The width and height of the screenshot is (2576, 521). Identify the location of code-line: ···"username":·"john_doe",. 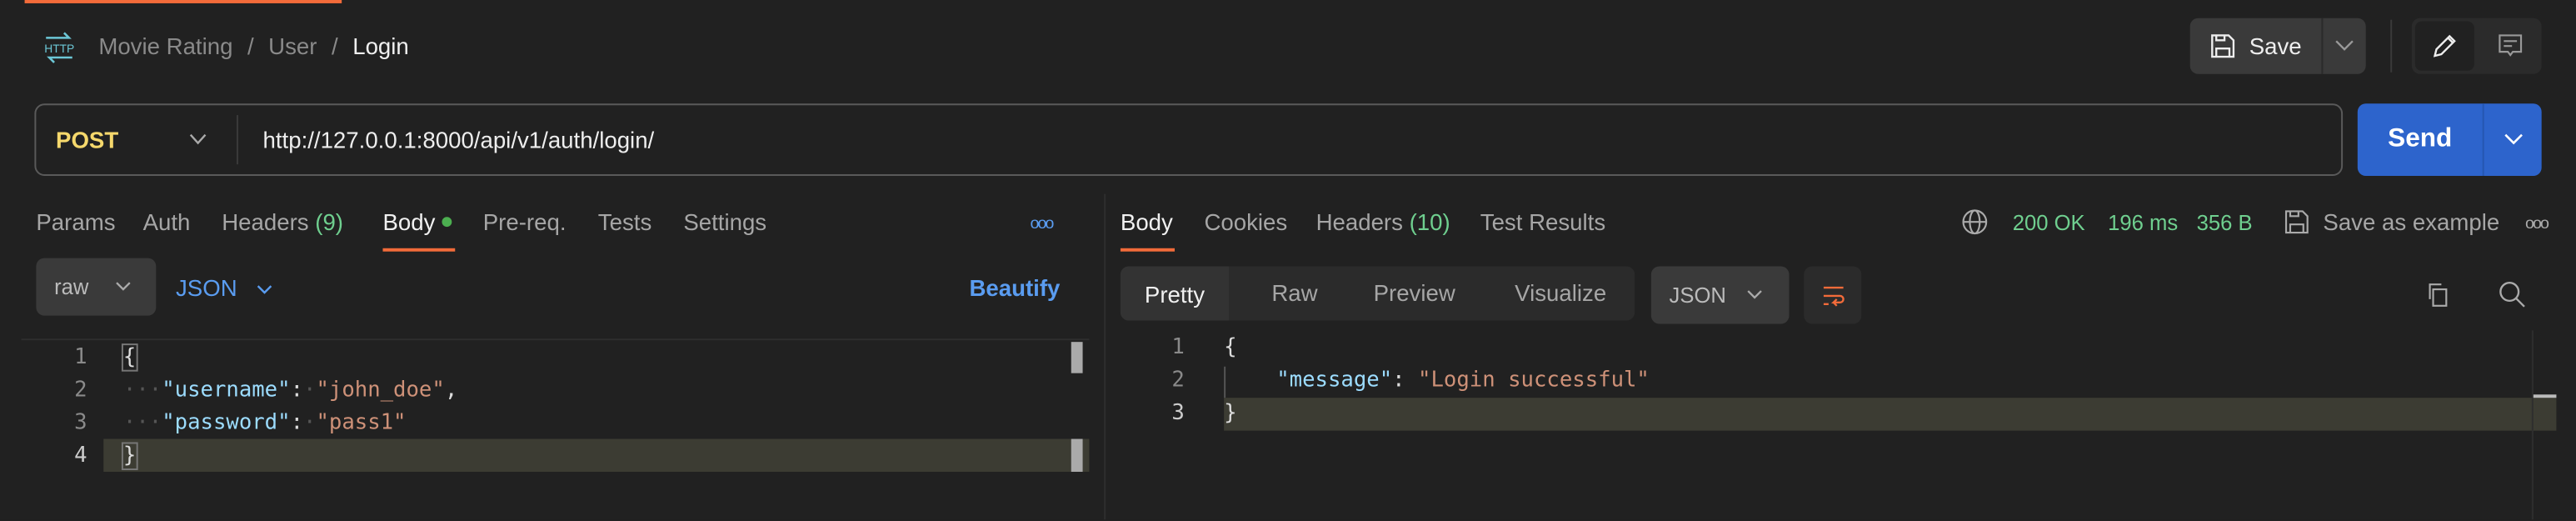
(290, 390).